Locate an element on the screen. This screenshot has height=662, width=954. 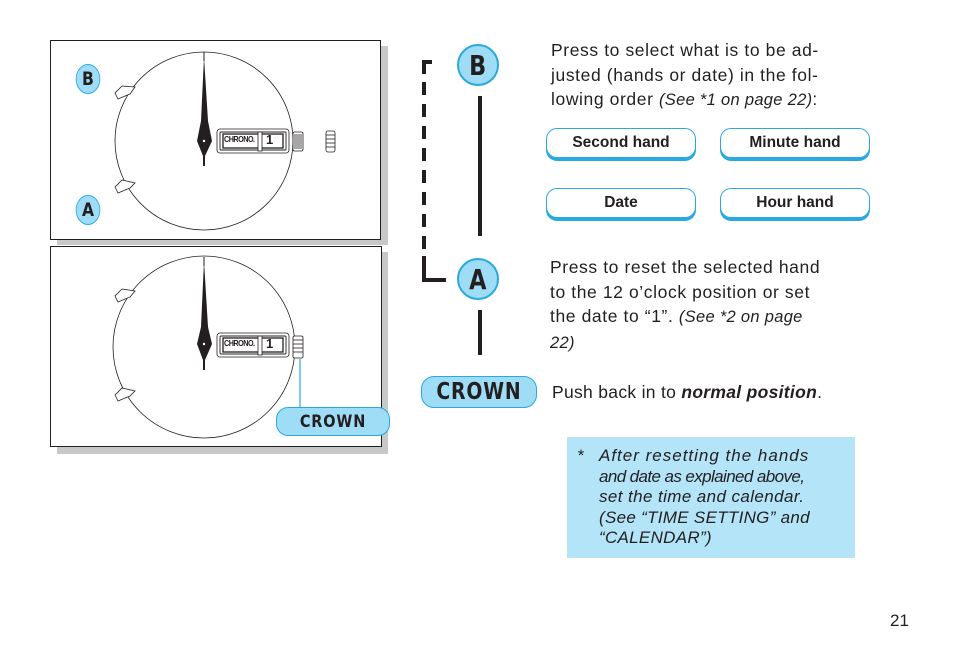
order-item-hour-hand: Hour hand is located at coordinates (795, 203).